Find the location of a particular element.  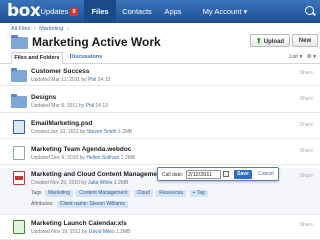

list-view-dropdown: List ▾ is located at coordinates (295, 57).